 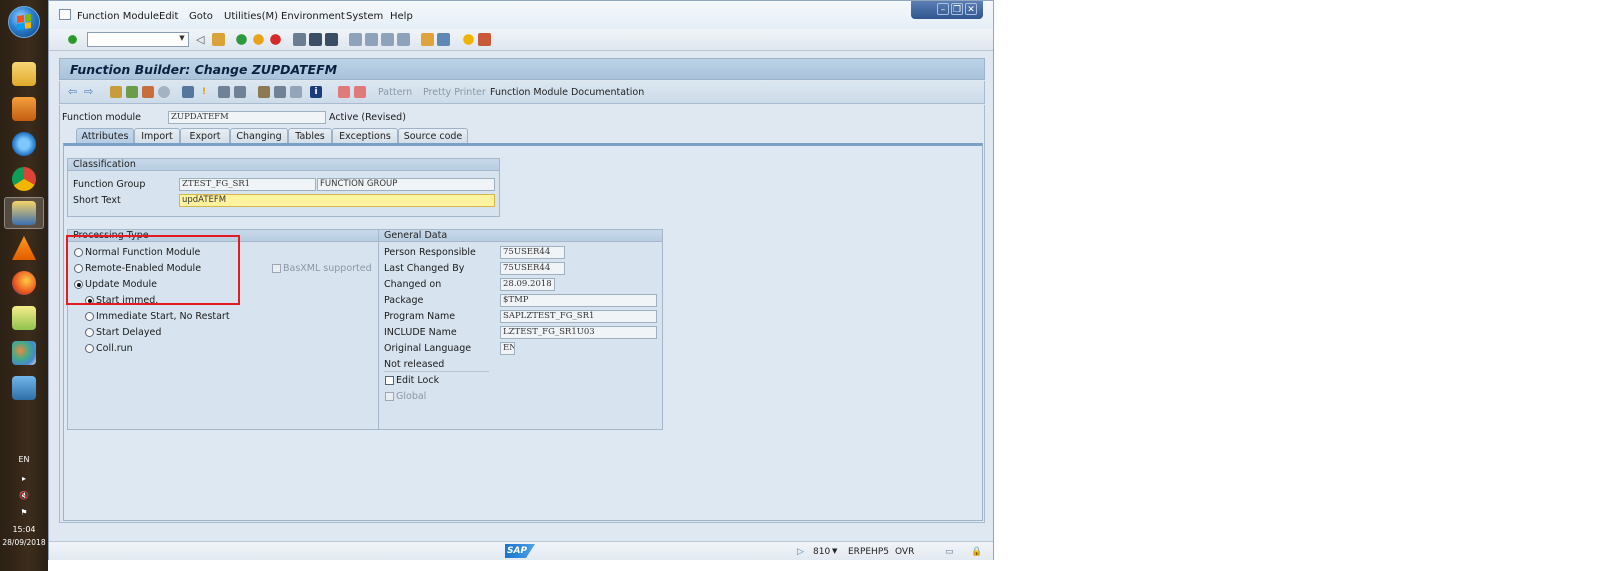 I want to click on global-checkbox, so click(x=389, y=396).